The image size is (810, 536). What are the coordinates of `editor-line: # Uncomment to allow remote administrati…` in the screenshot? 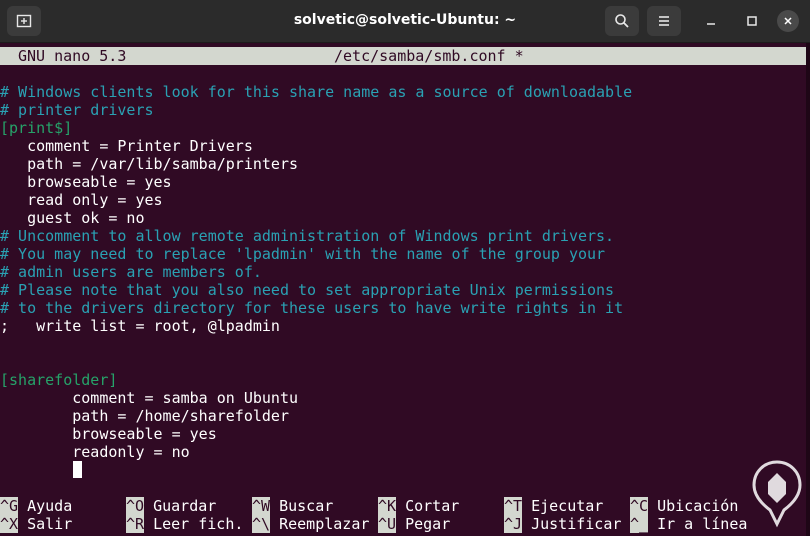 It's located at (307, 236).